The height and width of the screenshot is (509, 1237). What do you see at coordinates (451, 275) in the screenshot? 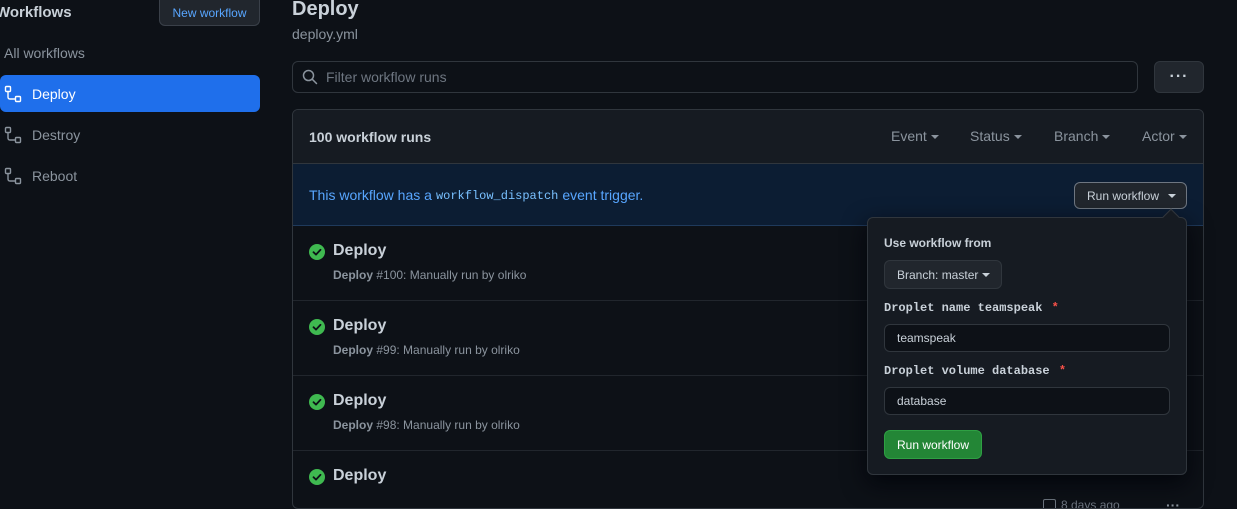
I see `run-description: #100: Manually run by olriko` at bounding box center [451, 275].